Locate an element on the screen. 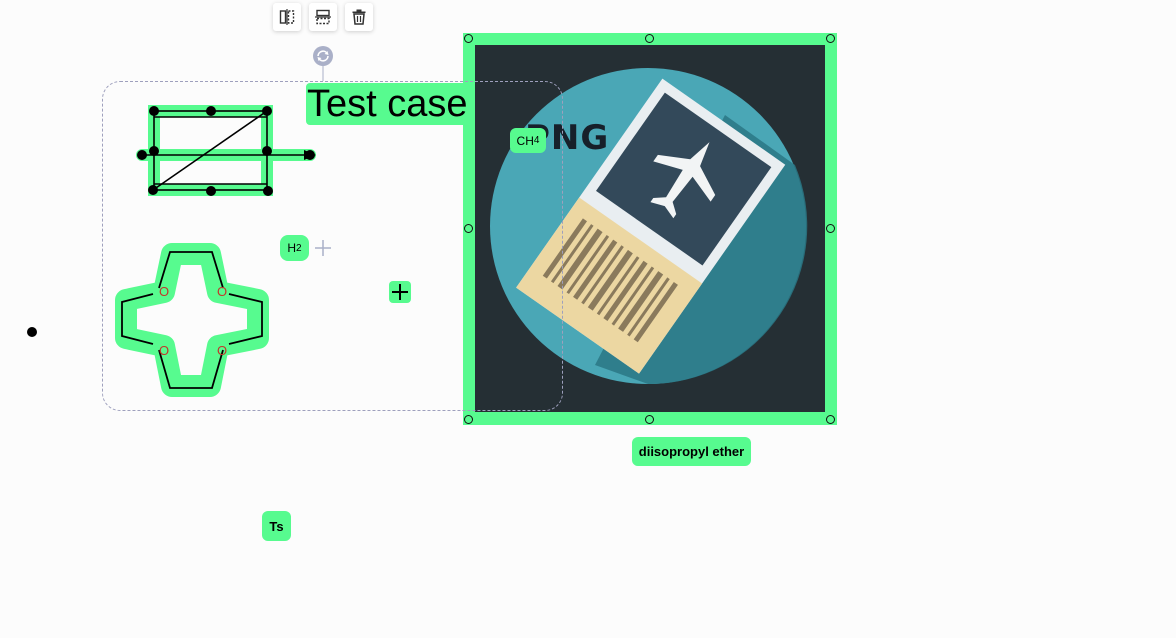  resize-handle-bottom is located at coordinates (649, 419).